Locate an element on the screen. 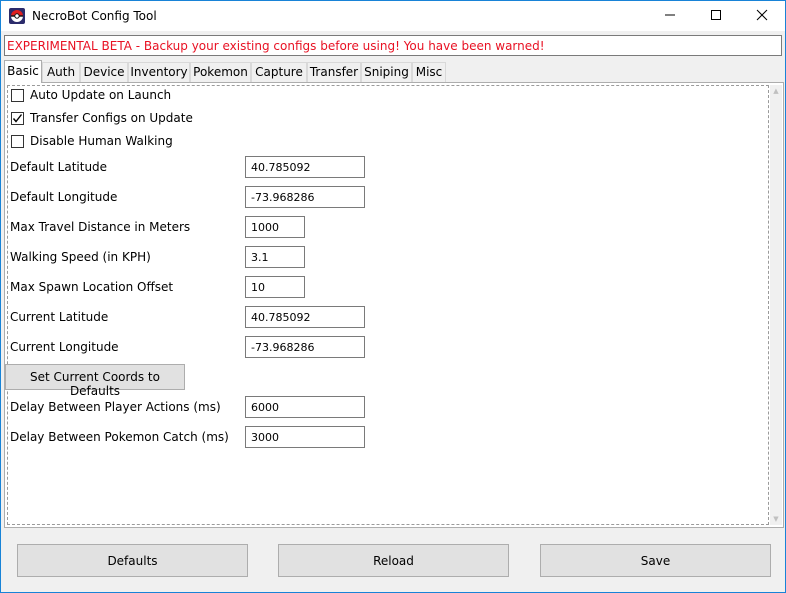  tab-misc: Misc is located at coordinates (429, 72).